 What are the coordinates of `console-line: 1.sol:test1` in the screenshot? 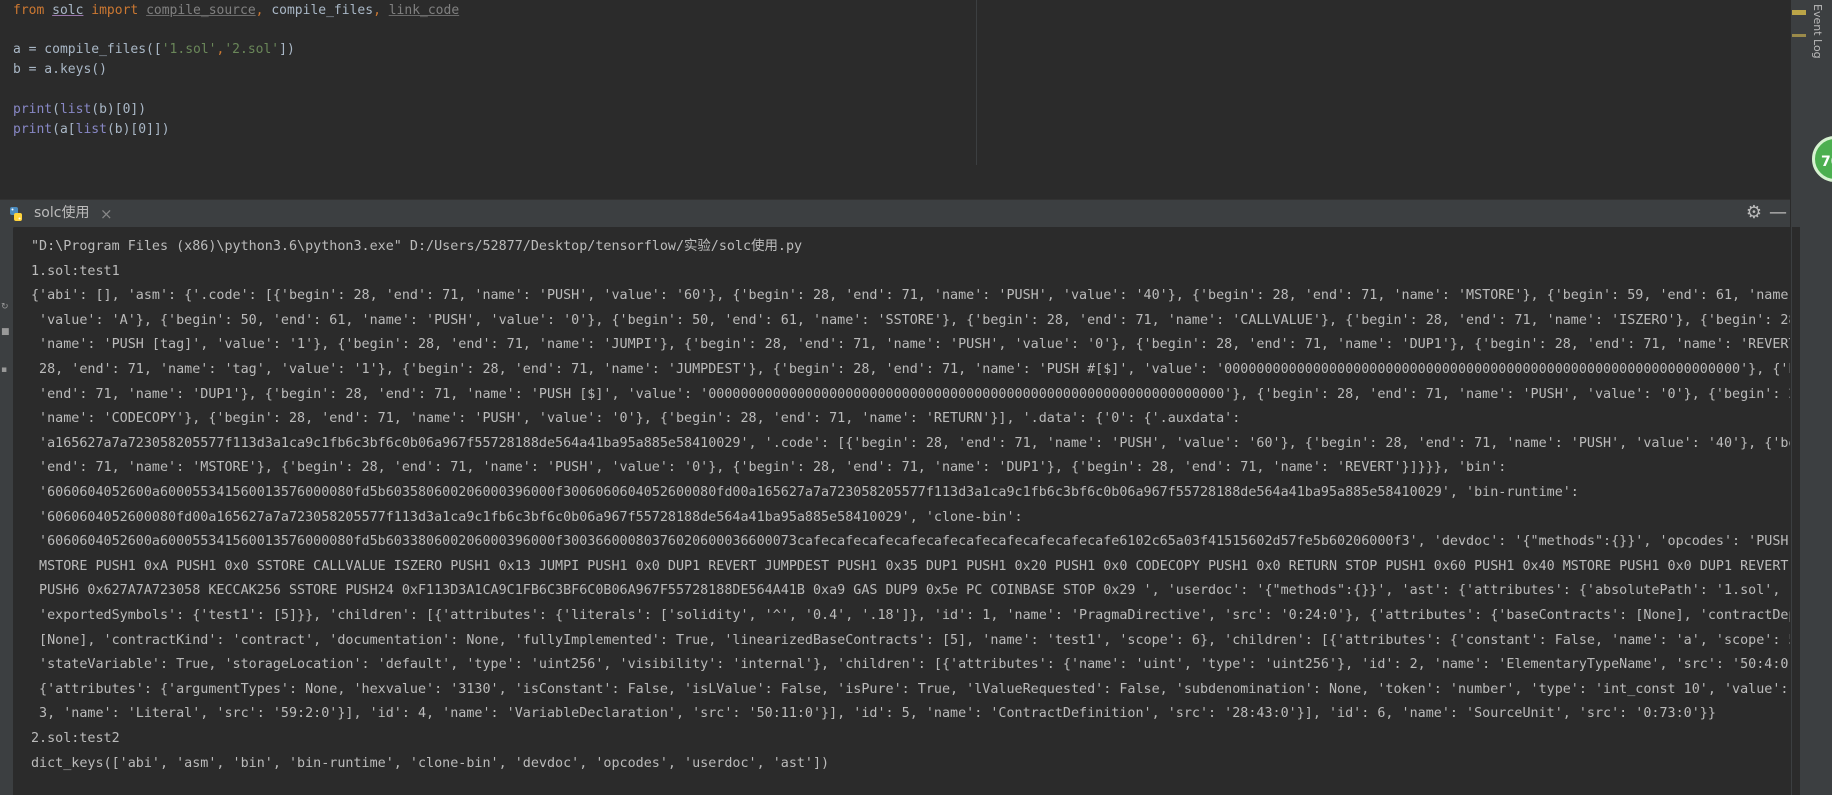 It's located at (75, 271).